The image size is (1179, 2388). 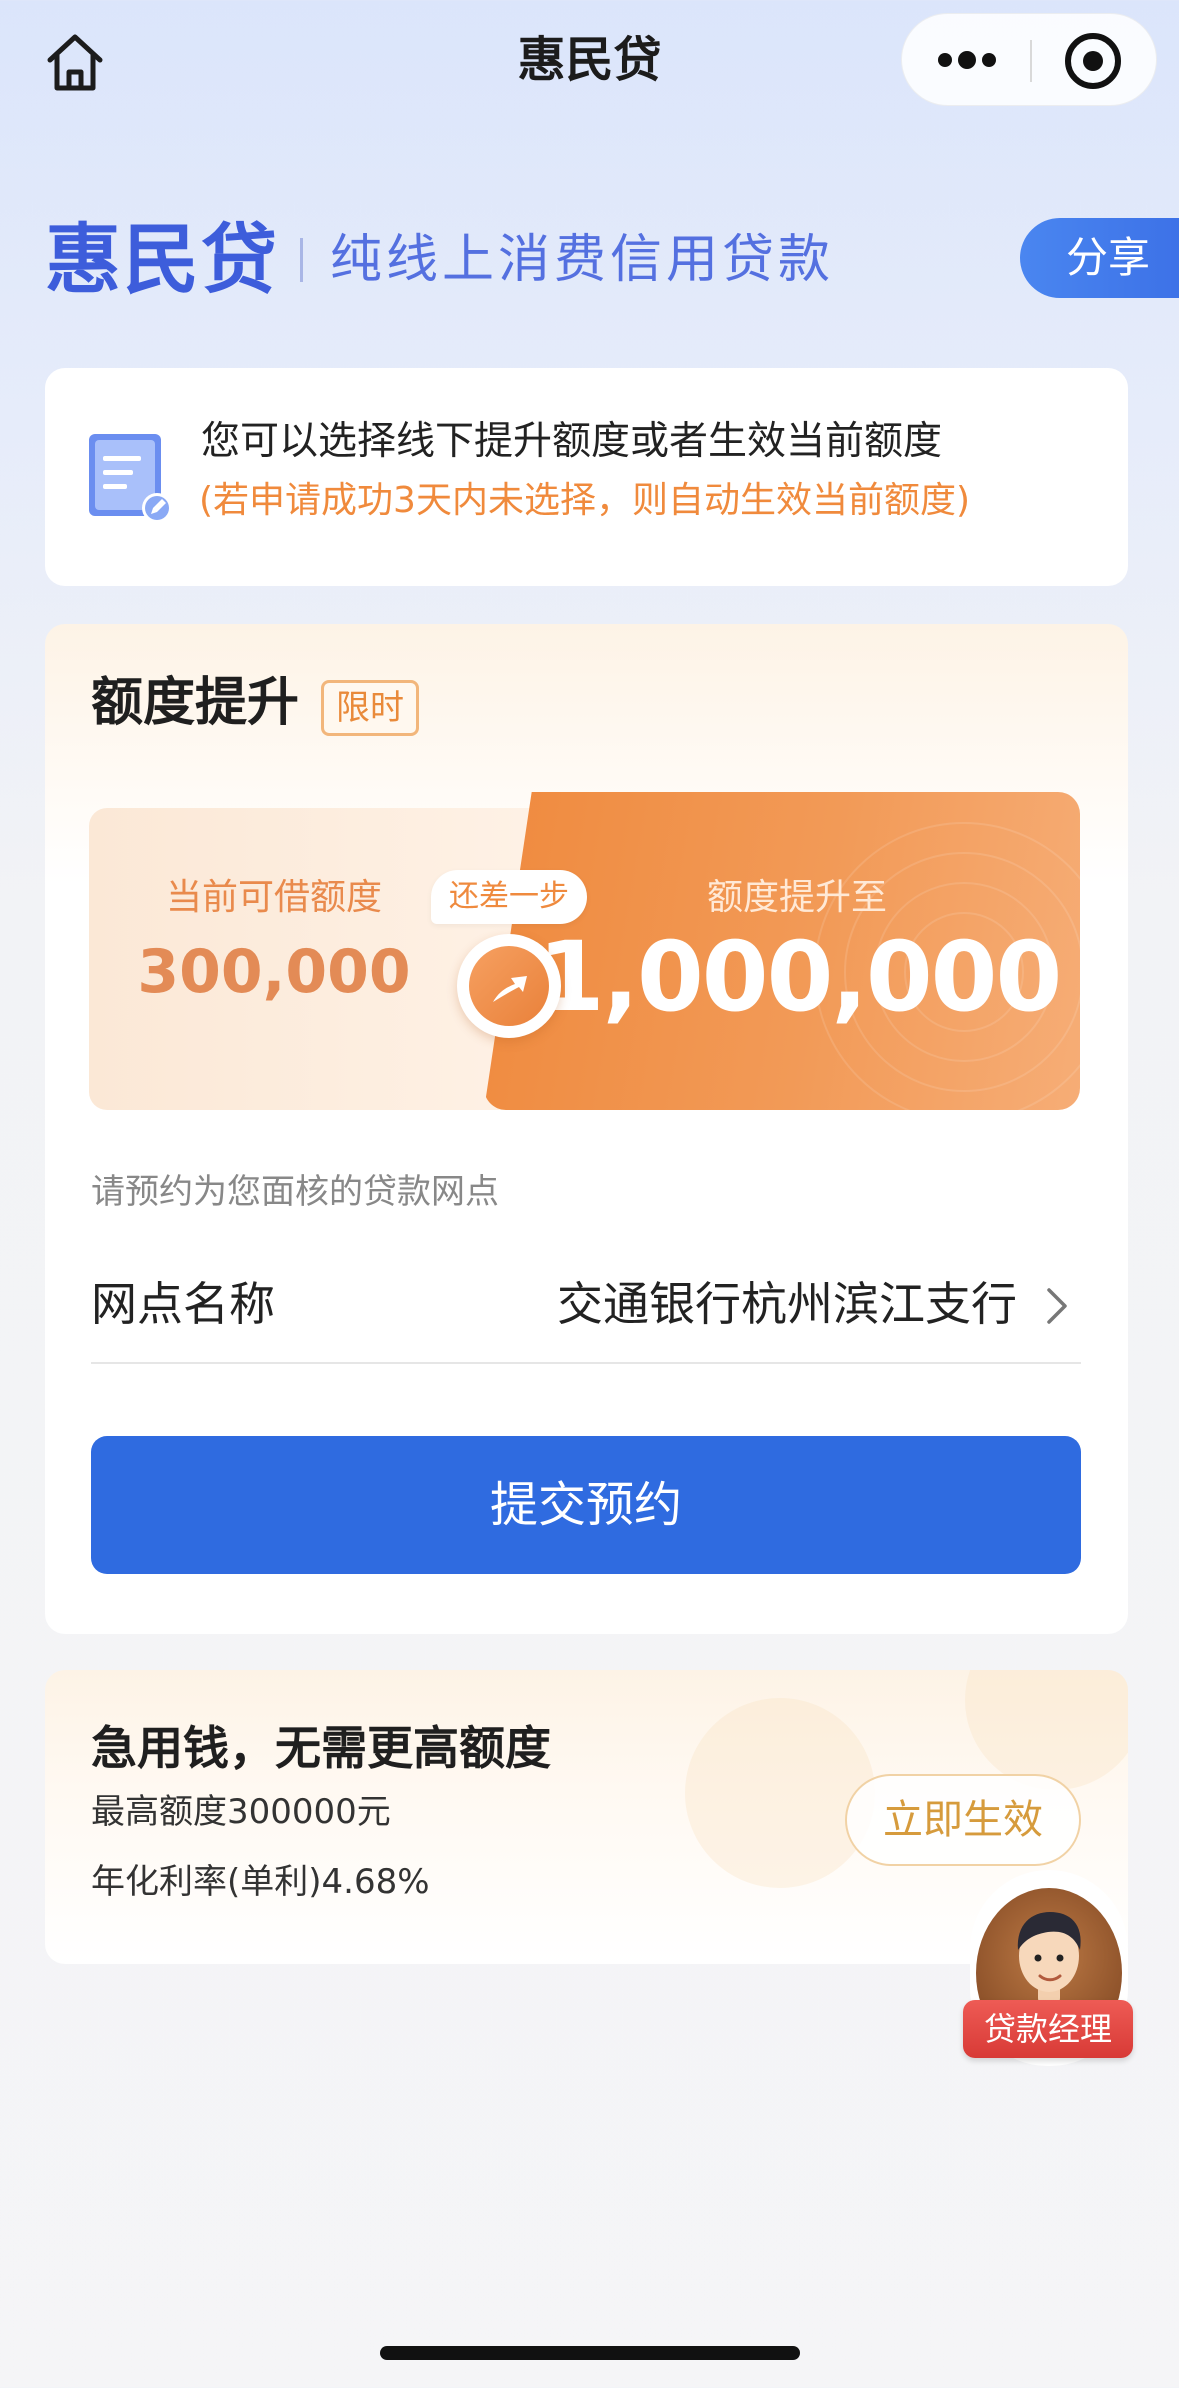 I want to click on mini-program-capsule, so click(x=1029, y=59).